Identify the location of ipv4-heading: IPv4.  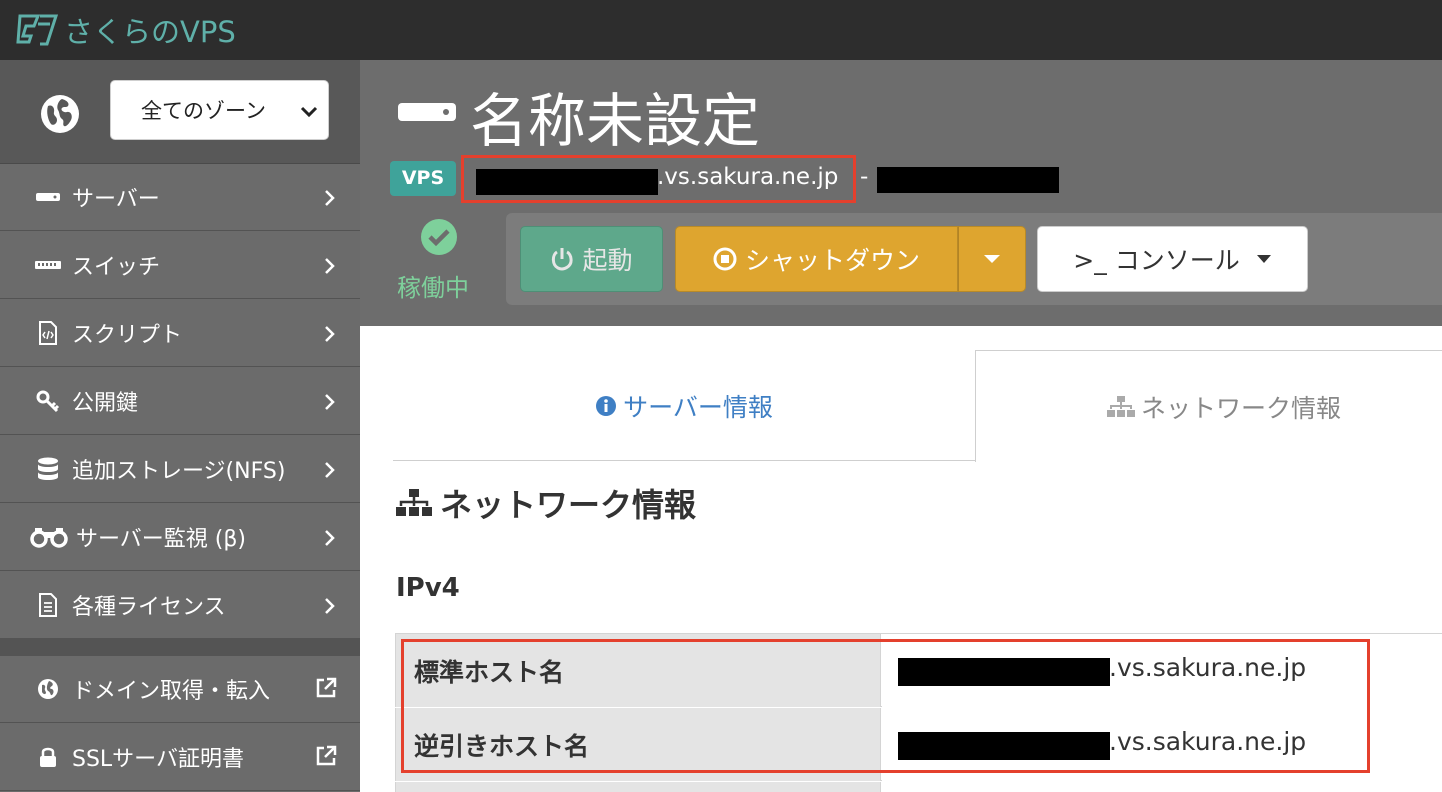
(428, 588).